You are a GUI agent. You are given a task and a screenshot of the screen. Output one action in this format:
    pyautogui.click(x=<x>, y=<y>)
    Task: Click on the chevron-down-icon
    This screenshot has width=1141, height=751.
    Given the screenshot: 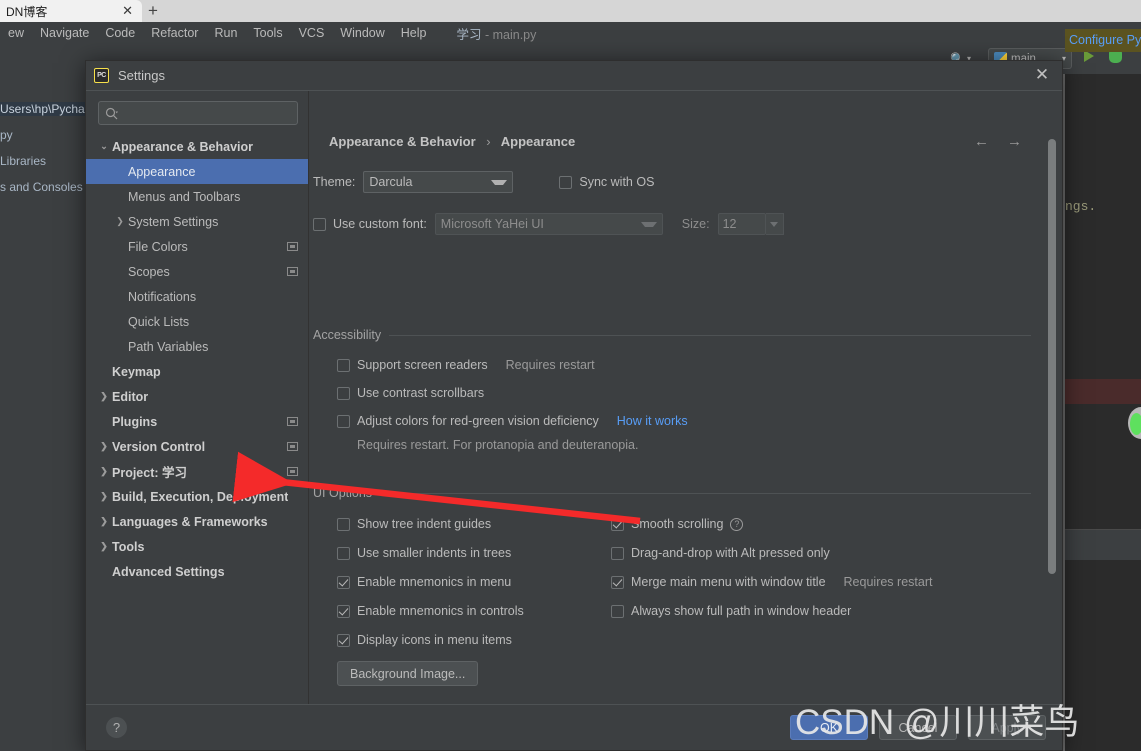 What is the action you would take?
    pyautogui.click(x=648, y=224)
    